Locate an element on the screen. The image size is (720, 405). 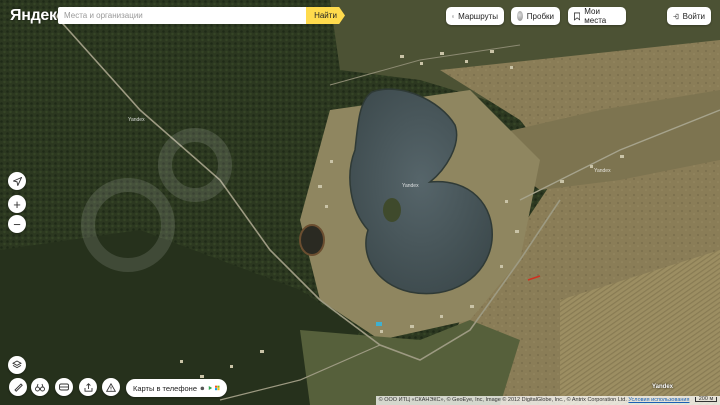
binoculars-icon is located at coordinates (40, 387).